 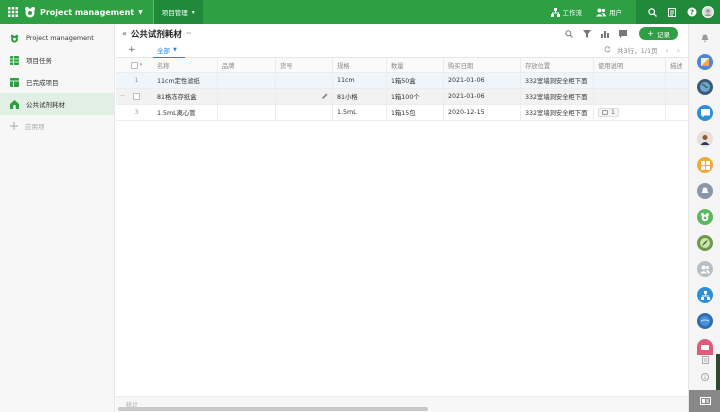 I want to click on chevron-down-icon: ▾, so click(x=193, y=12).